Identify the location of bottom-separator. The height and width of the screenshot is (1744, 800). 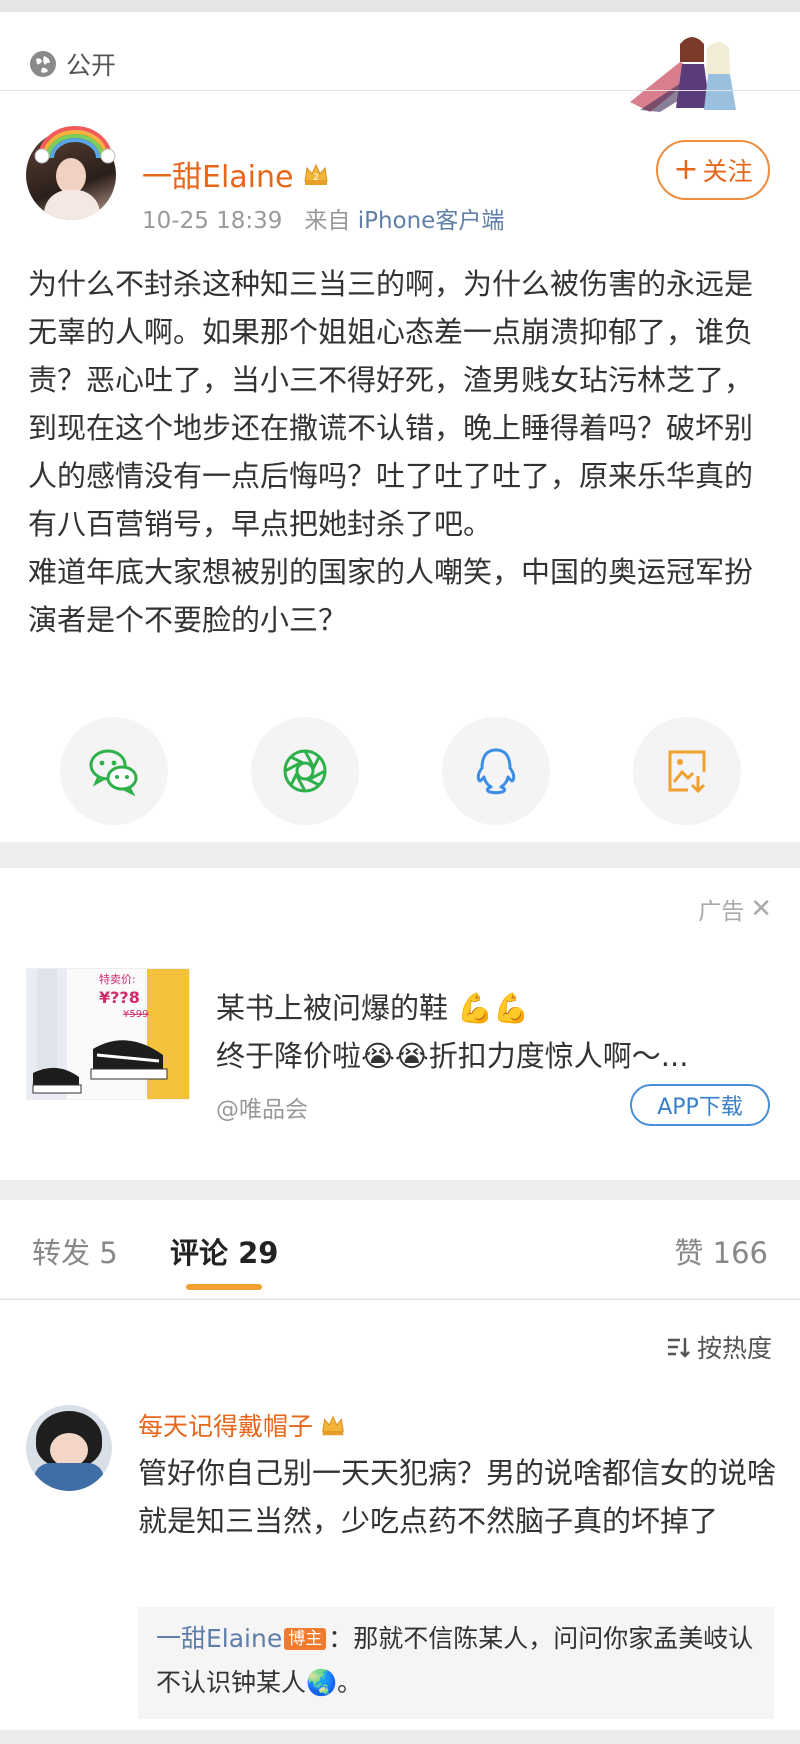
(400, 1737).